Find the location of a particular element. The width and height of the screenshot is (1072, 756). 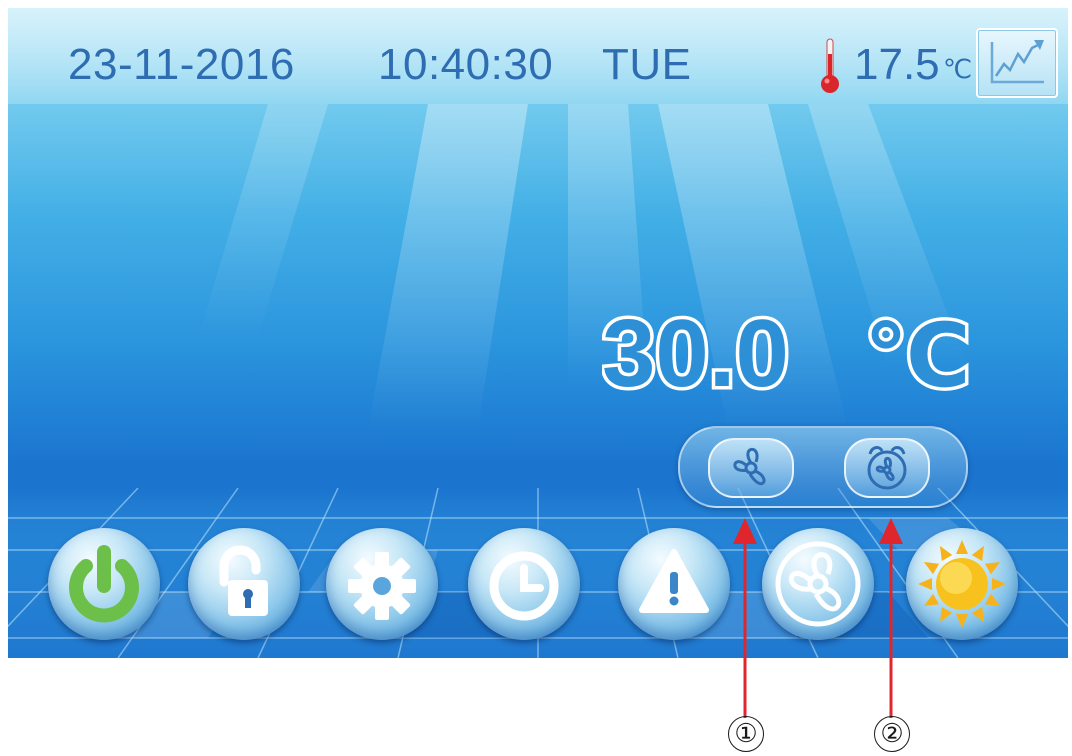

setpoint-temperature-display: 30.0 ℃ is located at coordinates (788, 350).